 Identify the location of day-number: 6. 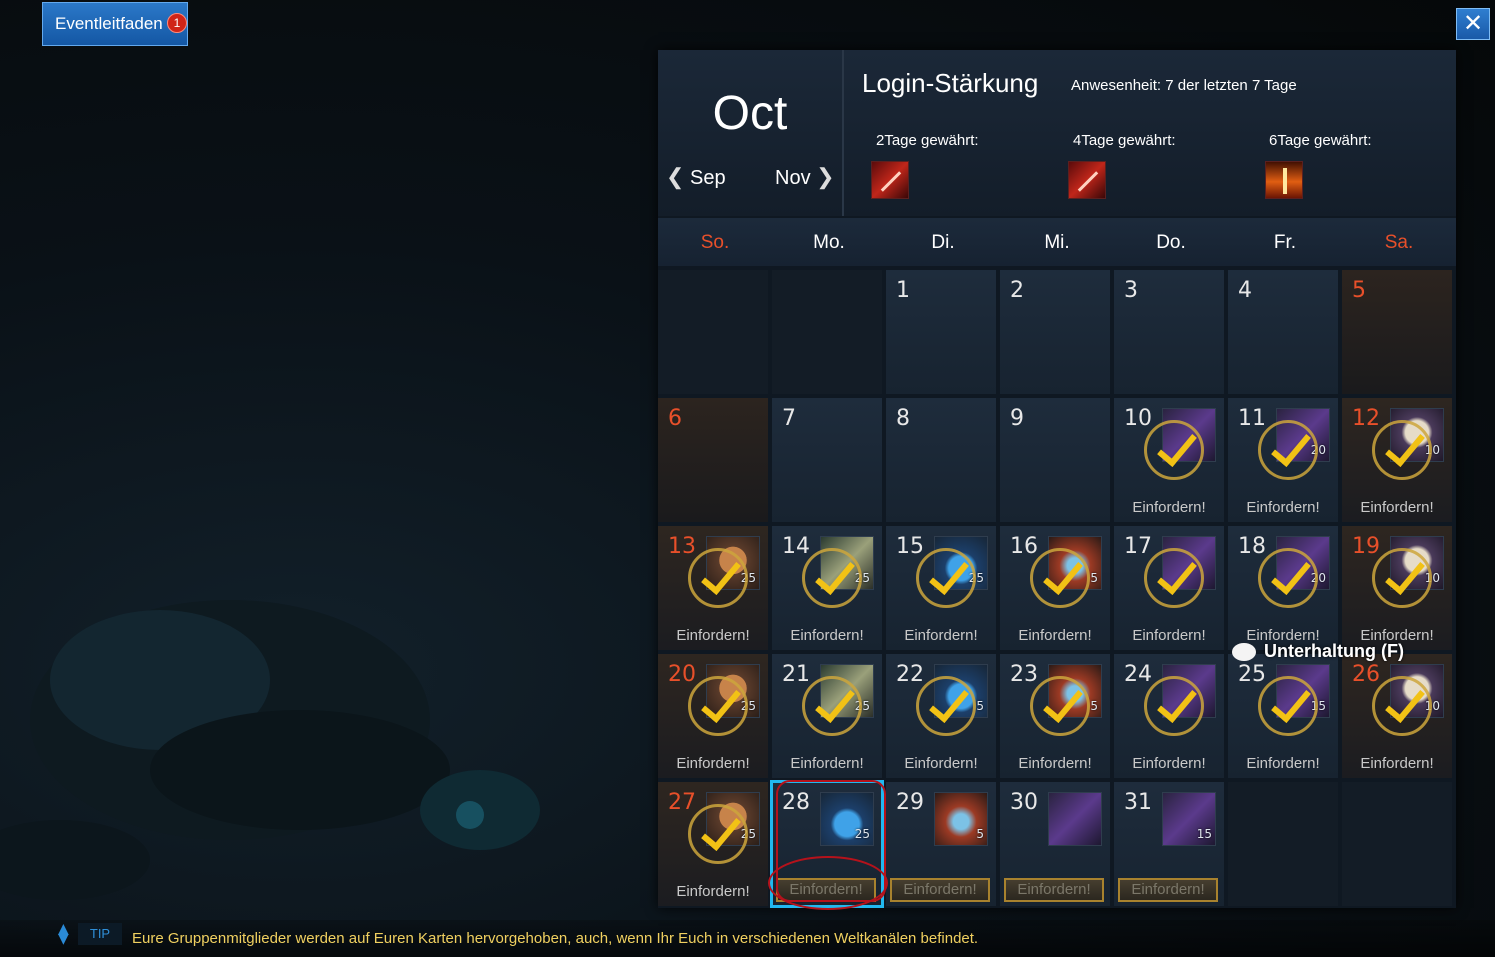
(675, 418).